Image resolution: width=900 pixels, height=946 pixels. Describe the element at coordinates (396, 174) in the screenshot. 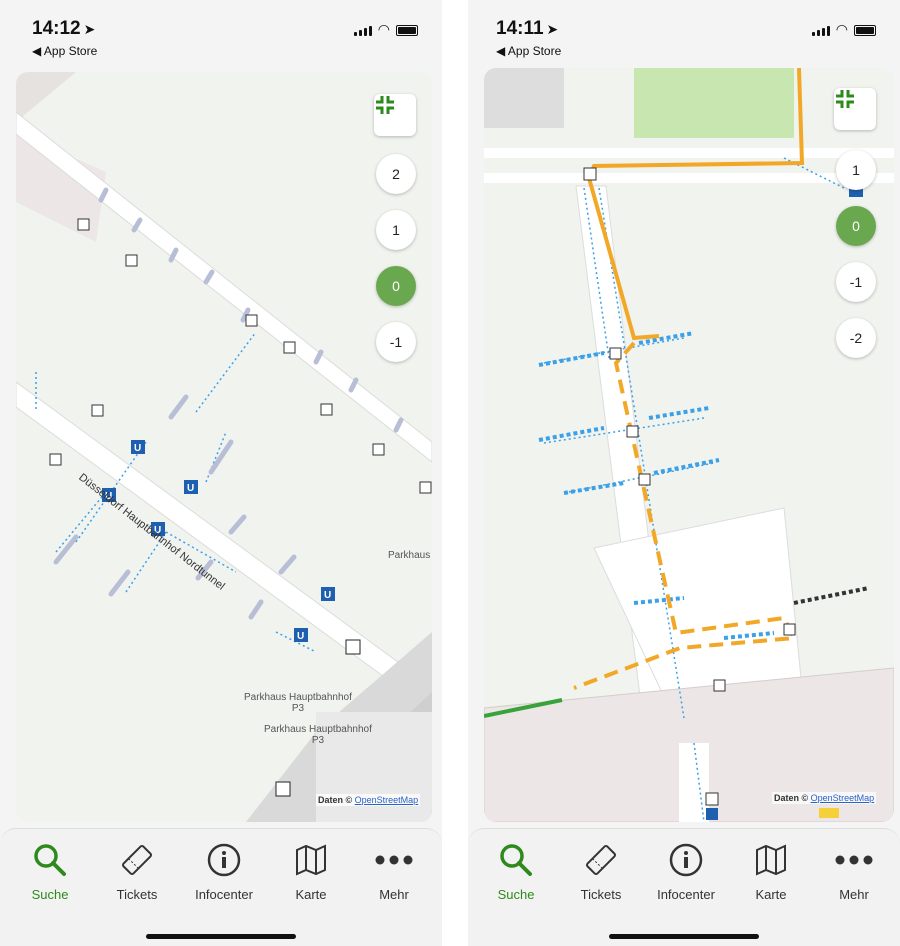

I see `level-button-2: 2` at that location.